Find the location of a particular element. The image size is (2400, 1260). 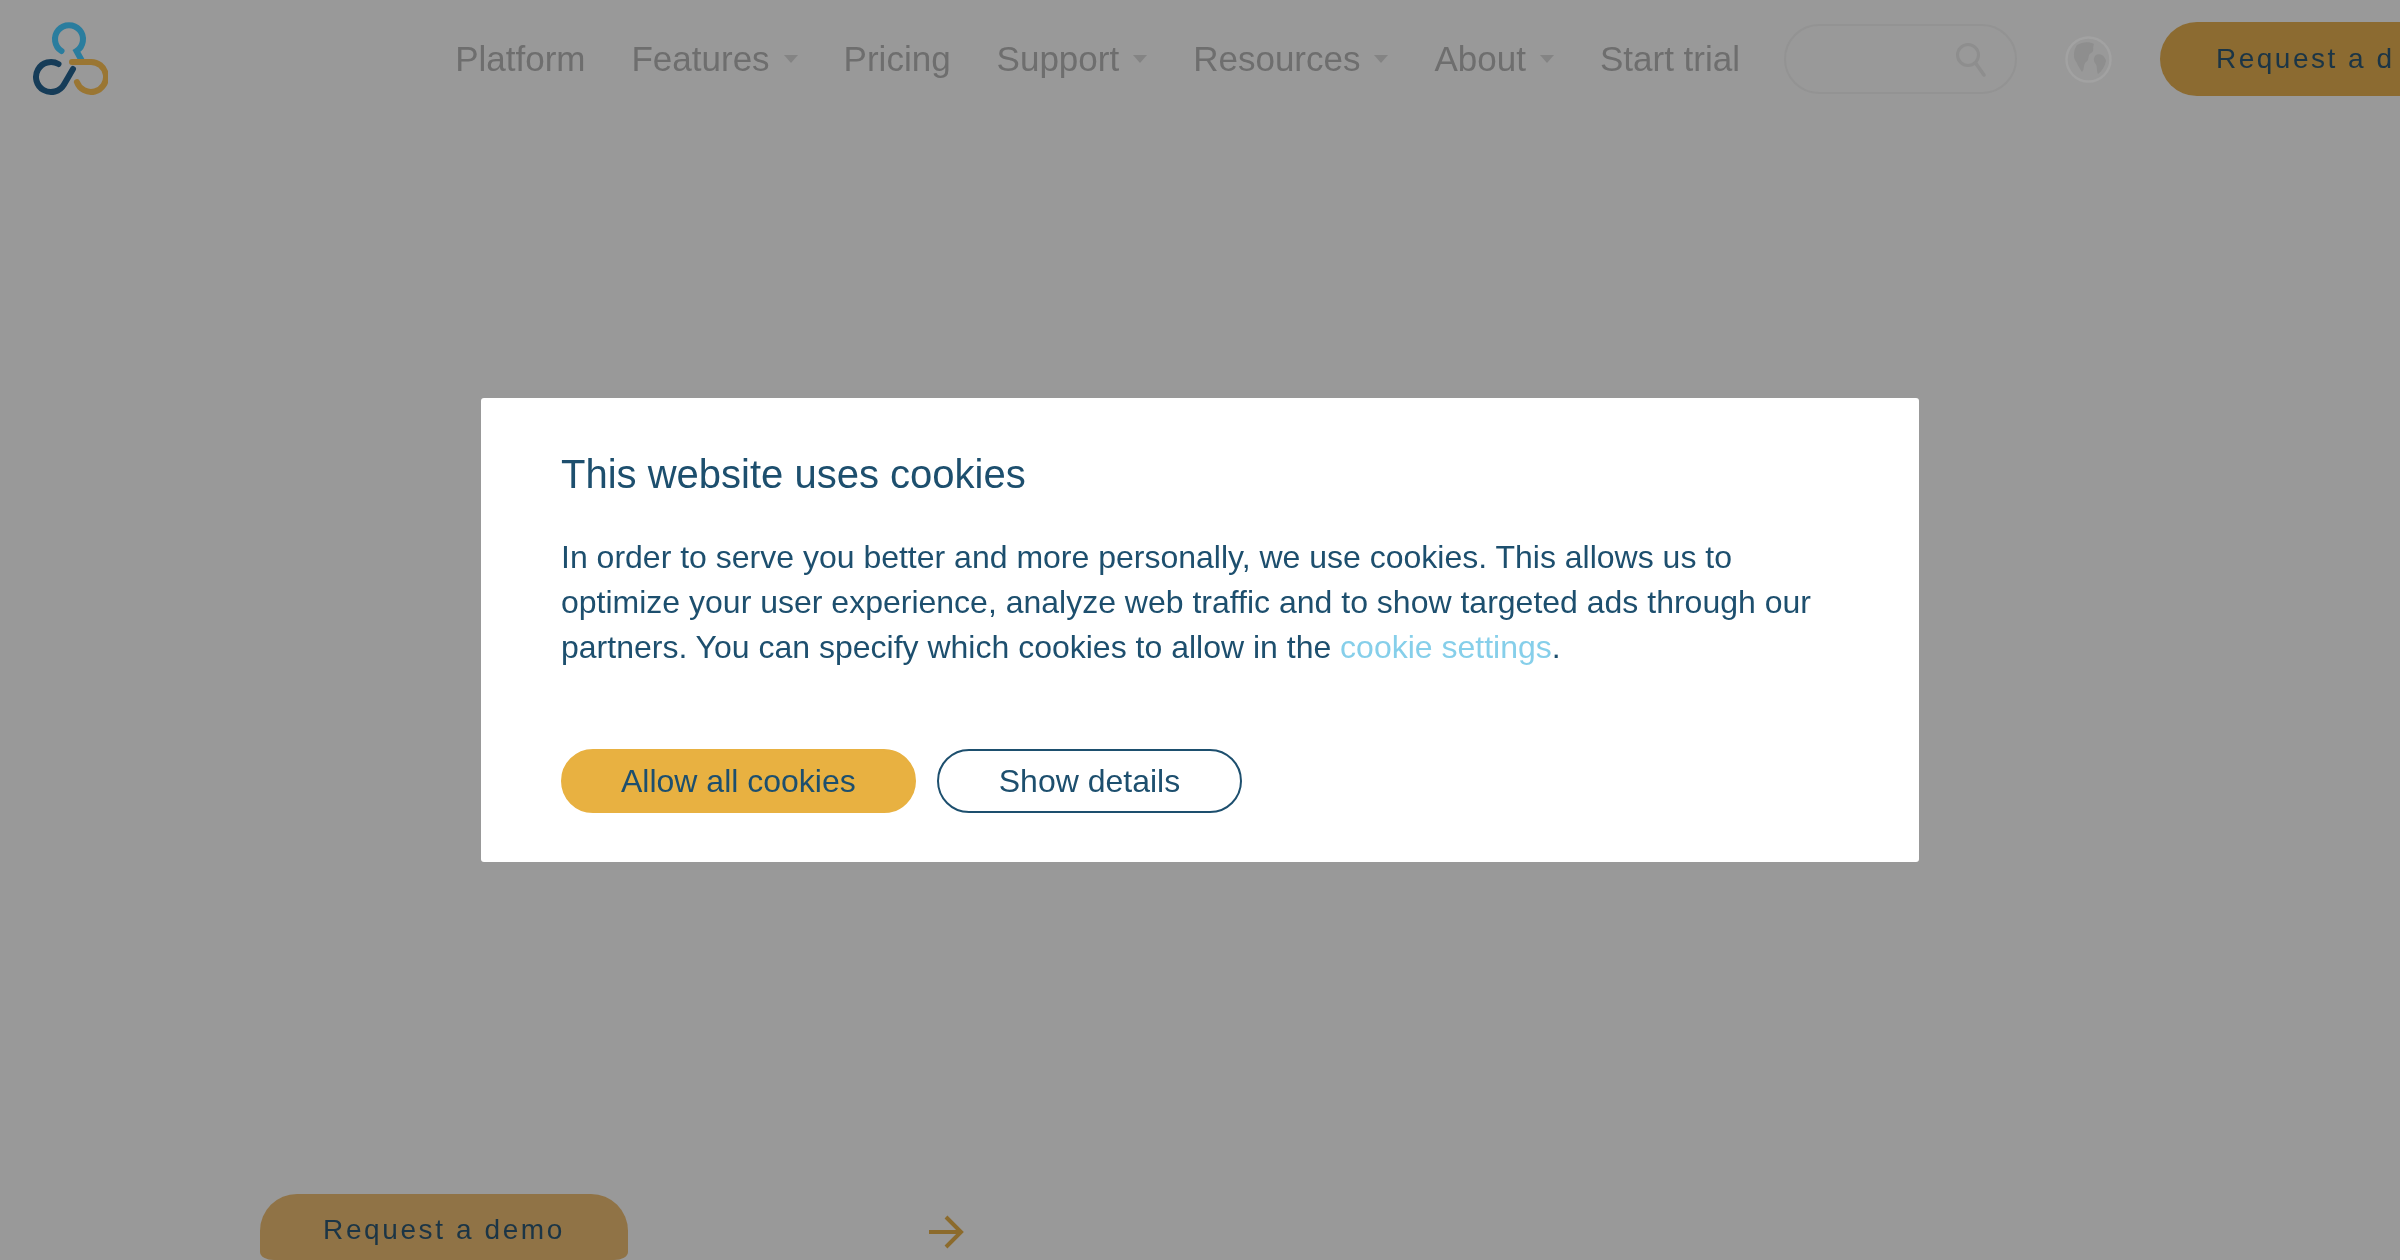

request-demo-button: Request a demo is located at coordinates (444, 1227).